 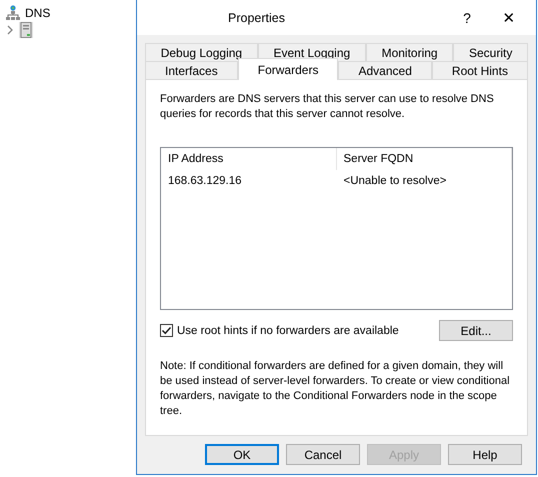 What do you see at coordinates (323, 454) in the screenshot?
I see `dialog-button: Cancel` at bounding box center [323, 454].